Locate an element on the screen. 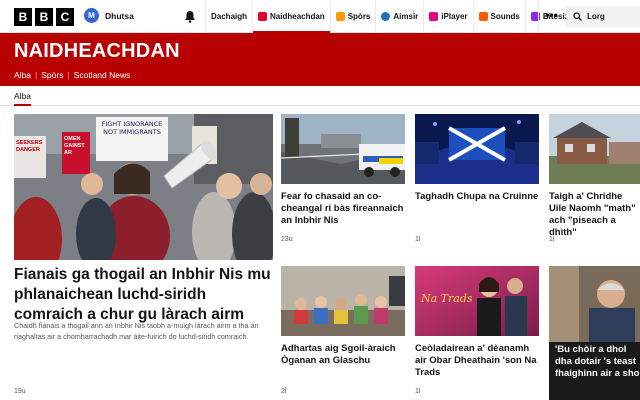  protest-sign-text: FIGHT IGNORANCE NOT IMMIGRANTS is located at coordinates (132, 128).